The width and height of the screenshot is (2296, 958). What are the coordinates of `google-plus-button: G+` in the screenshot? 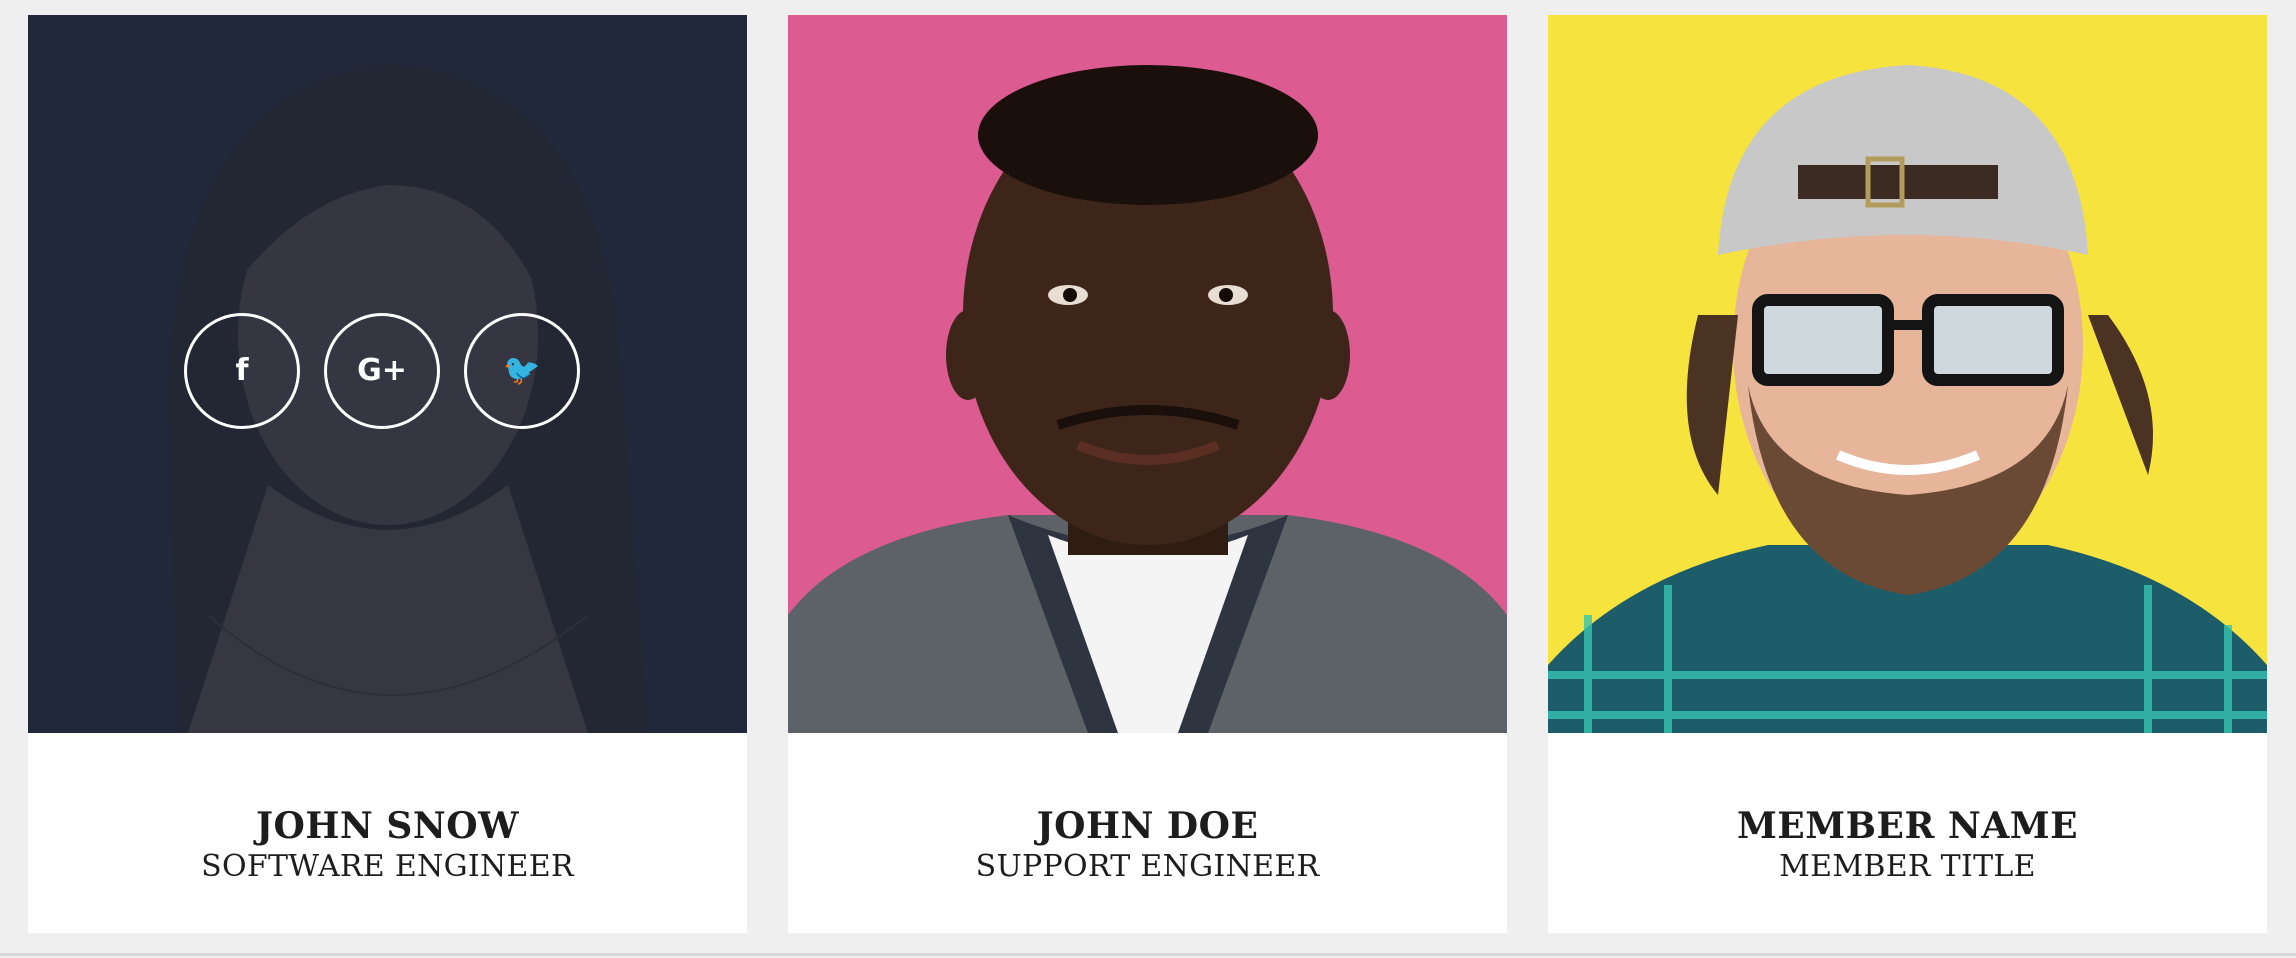 It's located at (382, 371).